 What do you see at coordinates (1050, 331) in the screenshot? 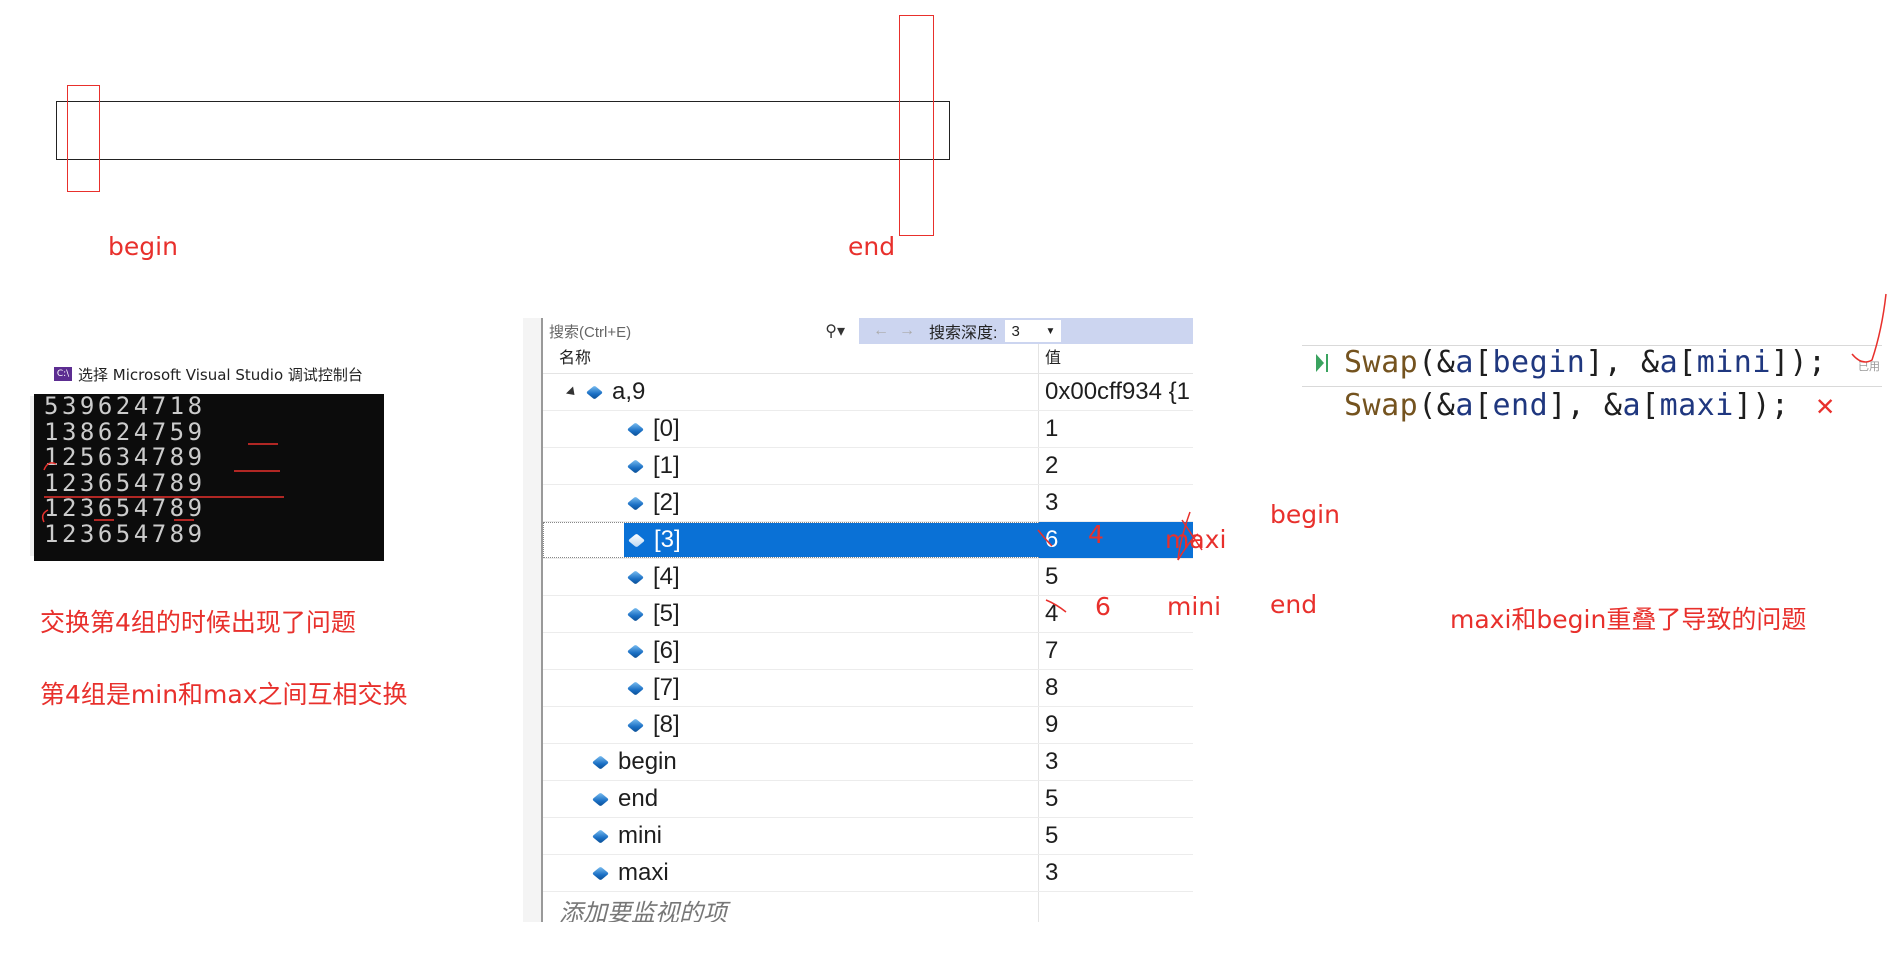
I see `chevron-down-icon: ▼` at bounding box center [1050, 331].